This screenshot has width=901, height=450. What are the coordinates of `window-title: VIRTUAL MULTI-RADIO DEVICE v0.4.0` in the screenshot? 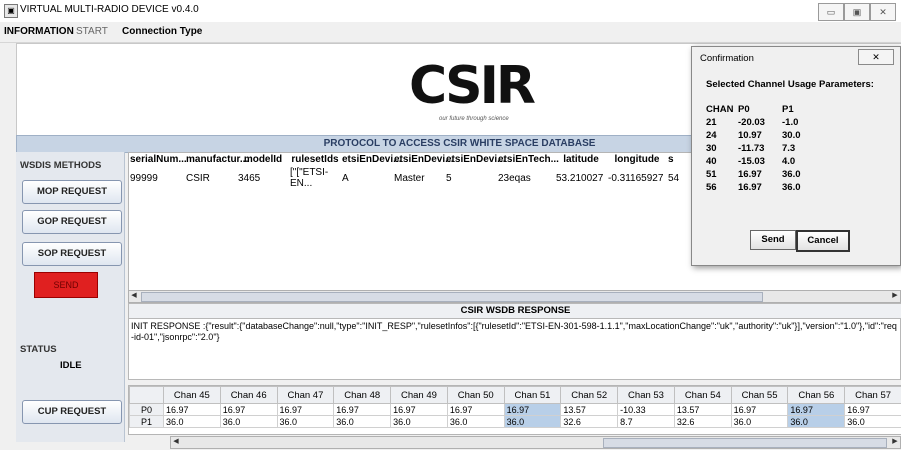 It's located at (109, 9).